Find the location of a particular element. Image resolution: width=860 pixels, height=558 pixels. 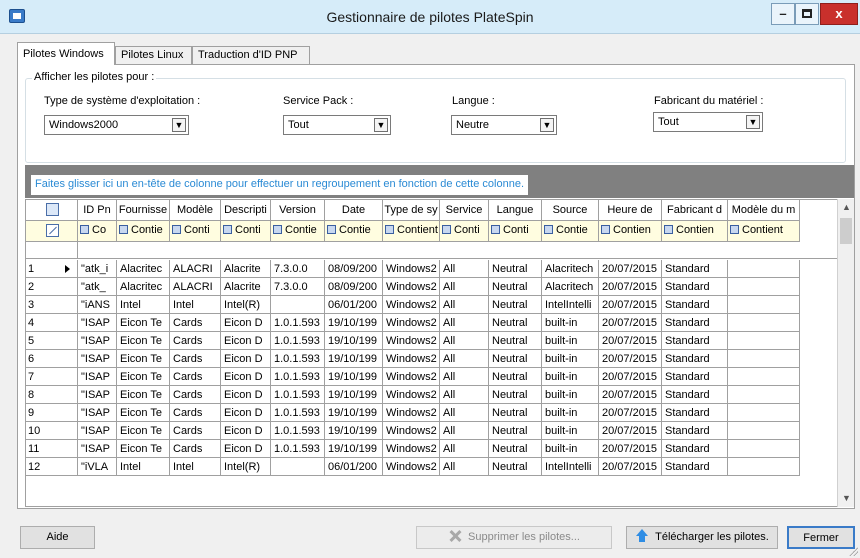

row-header: 11 is located at coordinates (52, 449).